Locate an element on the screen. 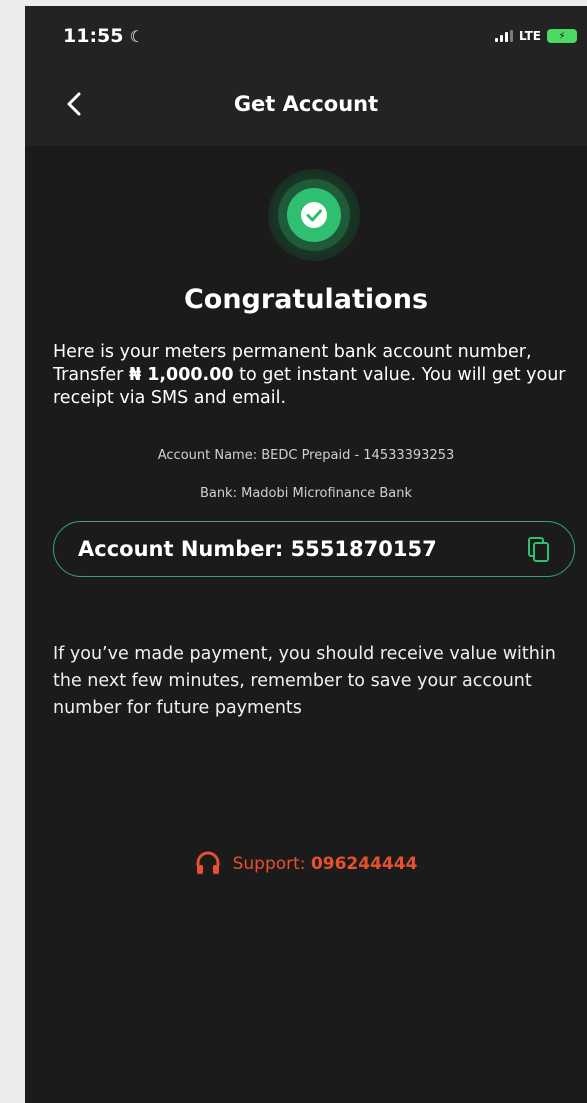 This screenshot has width=587, height=1103. network-label: LTE is located at coordinates (529, 36).